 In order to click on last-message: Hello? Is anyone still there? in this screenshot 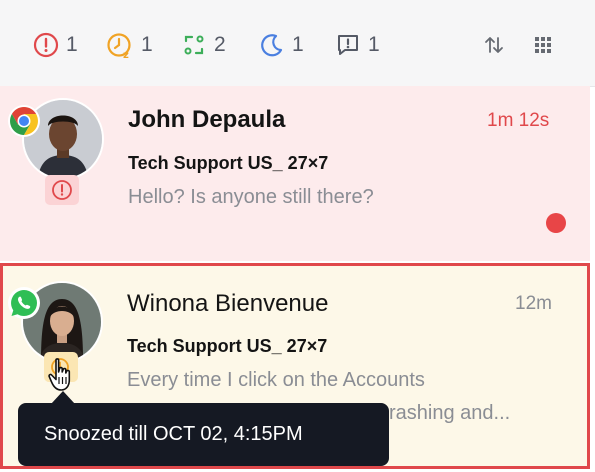, I will do `click(251, 197)`.